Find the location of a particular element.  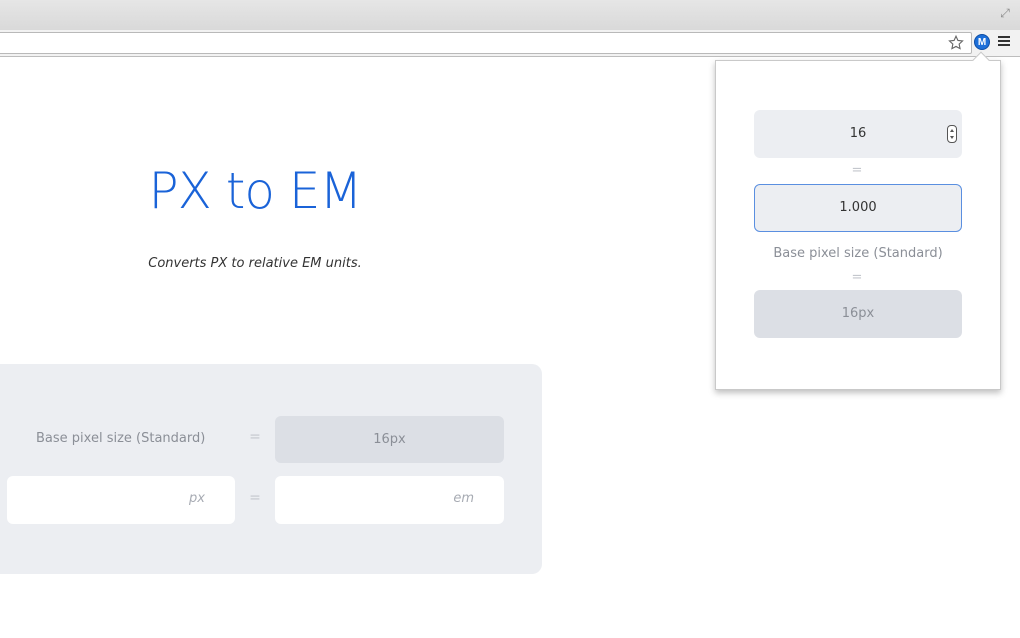

popup-em-value: 1.000 is located at coordinates (858, 207).